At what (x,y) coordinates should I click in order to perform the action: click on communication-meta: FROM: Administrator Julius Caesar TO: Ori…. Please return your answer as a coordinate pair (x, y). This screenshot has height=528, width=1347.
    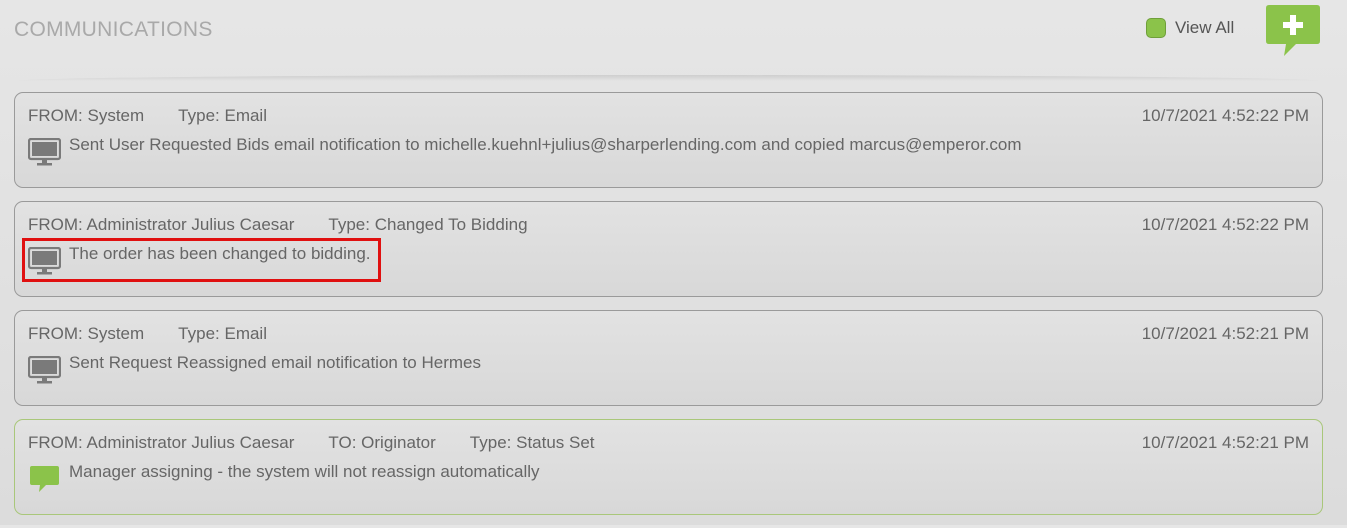
    Looking at the image, I should click on (328, 443).